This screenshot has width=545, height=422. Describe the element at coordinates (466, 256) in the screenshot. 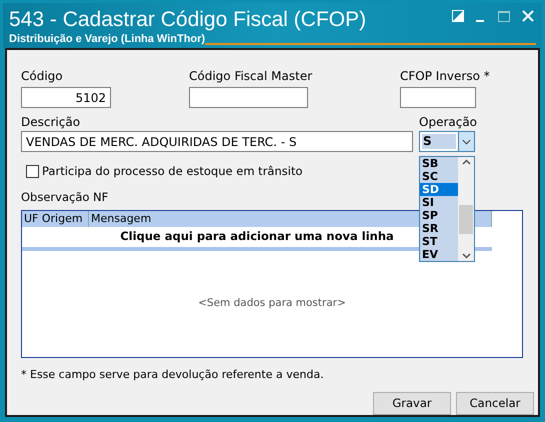

I see `scroll-down-icon` at that location.